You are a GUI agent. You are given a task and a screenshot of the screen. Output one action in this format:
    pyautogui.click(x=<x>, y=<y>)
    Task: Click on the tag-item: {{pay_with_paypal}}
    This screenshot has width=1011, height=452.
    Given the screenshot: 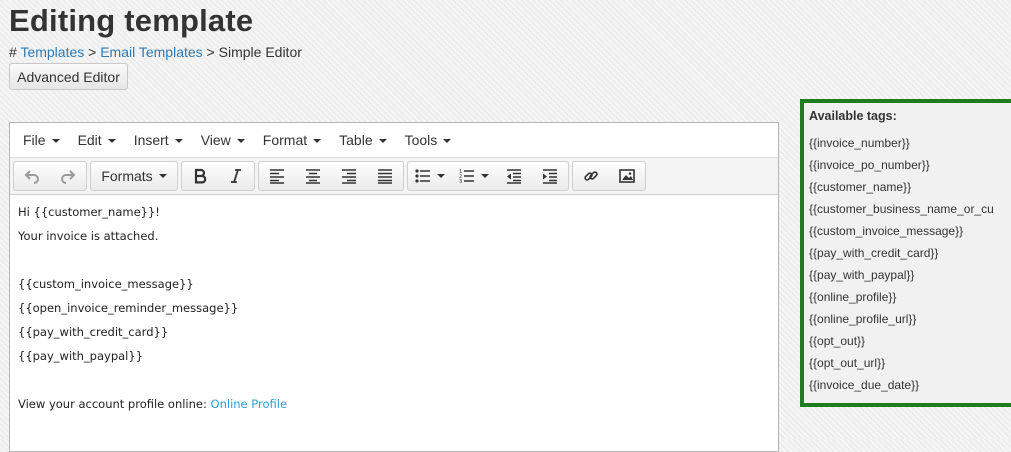 What is the action you would take?
    pyautogui.click(x=910, y=278)
    